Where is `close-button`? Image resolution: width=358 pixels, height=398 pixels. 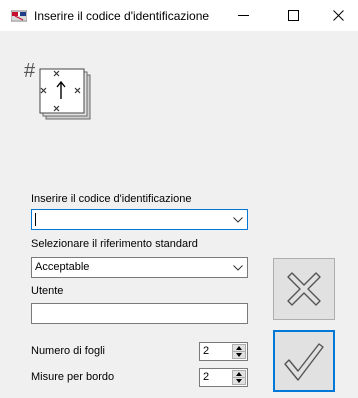 close-button is located at coordinates (336, 15).